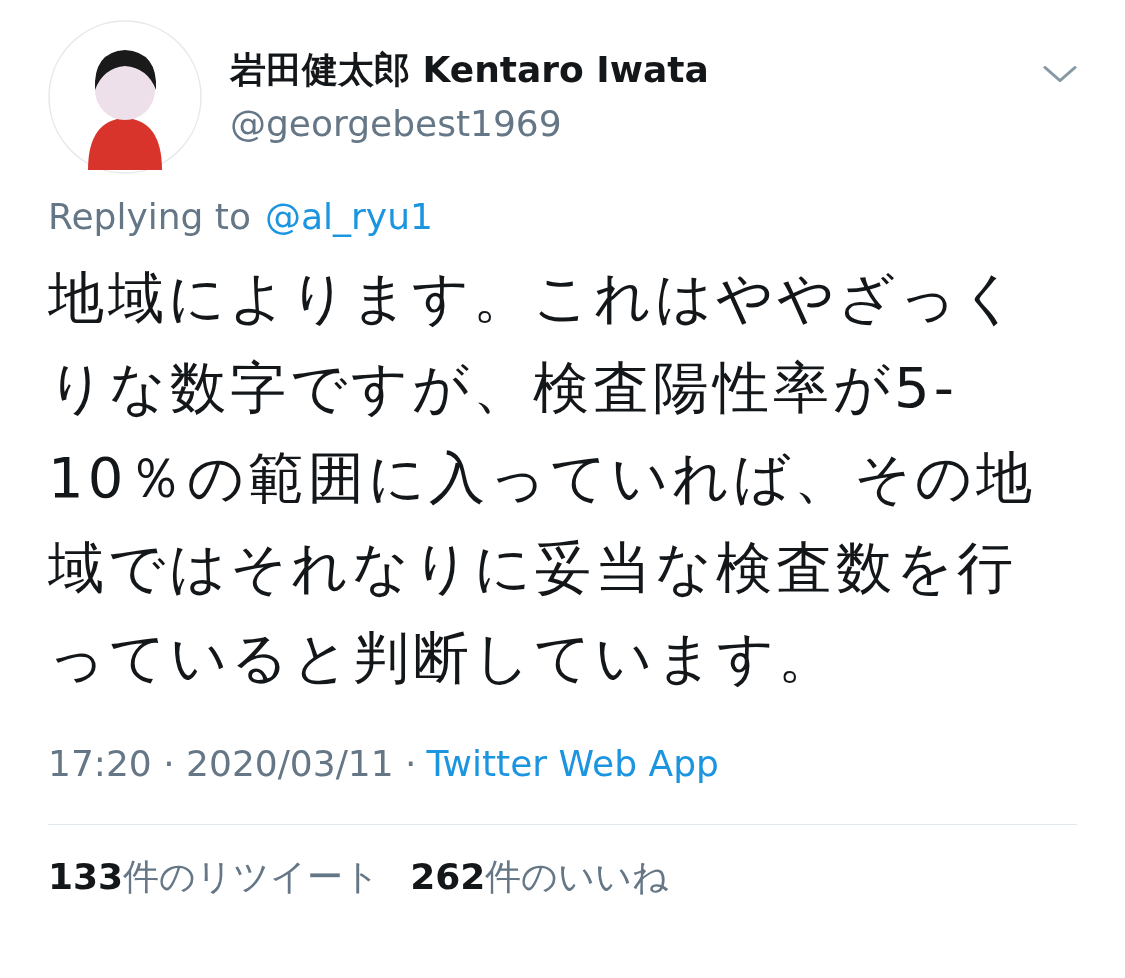  I want to click on display-name: 岩田健太郎 Kentaro Iwata, so click(470, 70).